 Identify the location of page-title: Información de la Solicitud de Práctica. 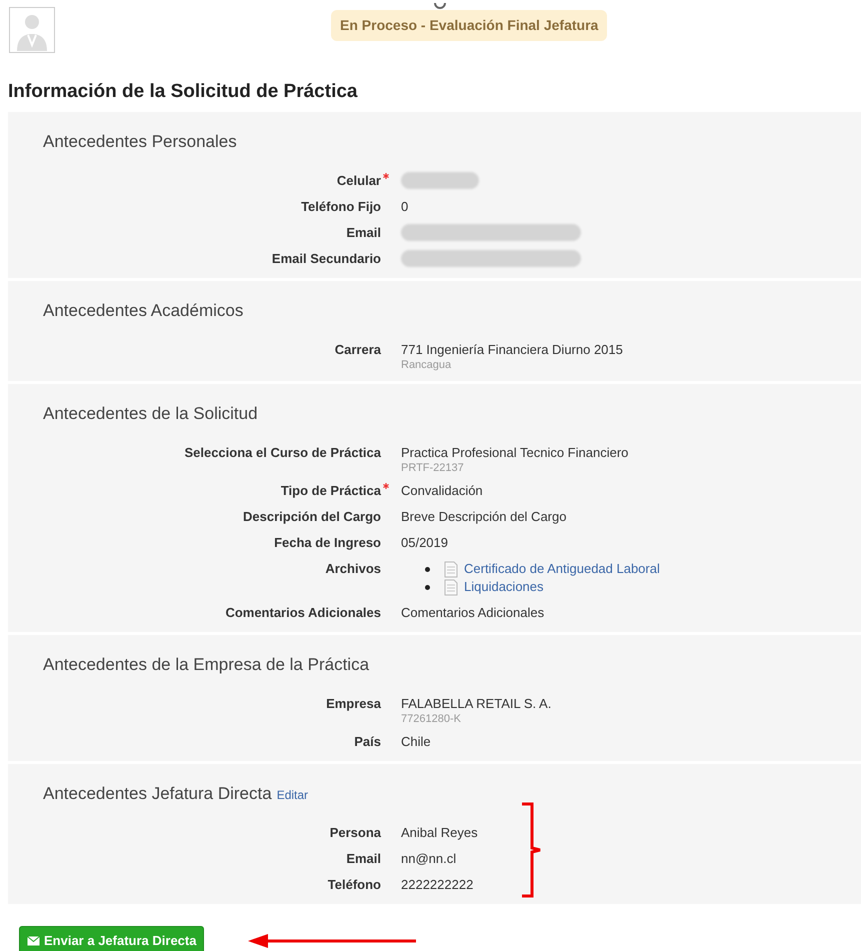
(182, 92).